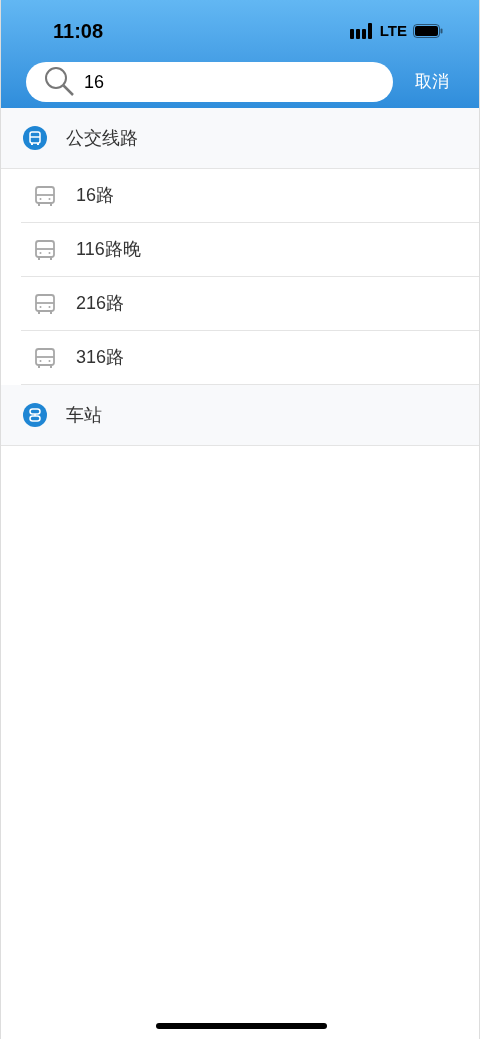 The width and height of the screenshot is (480, 1039). I want to click on route-item: 216路, so click(250, 304).